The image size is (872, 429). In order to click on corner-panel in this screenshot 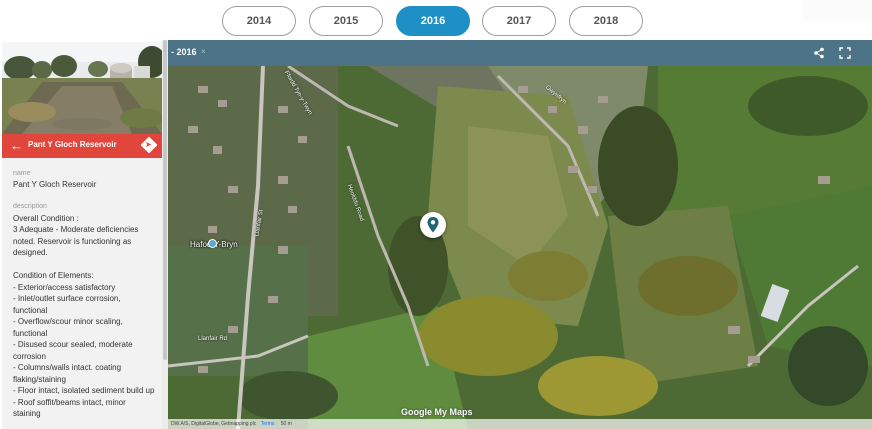, I will do `click(837, 11)`.